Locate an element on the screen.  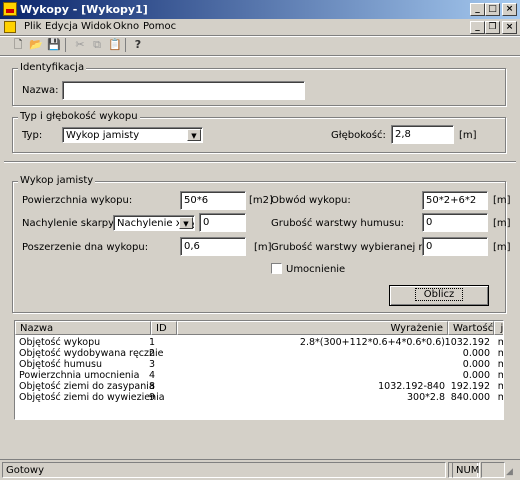
humus-field: 0 is located at coordinates (455, 222).